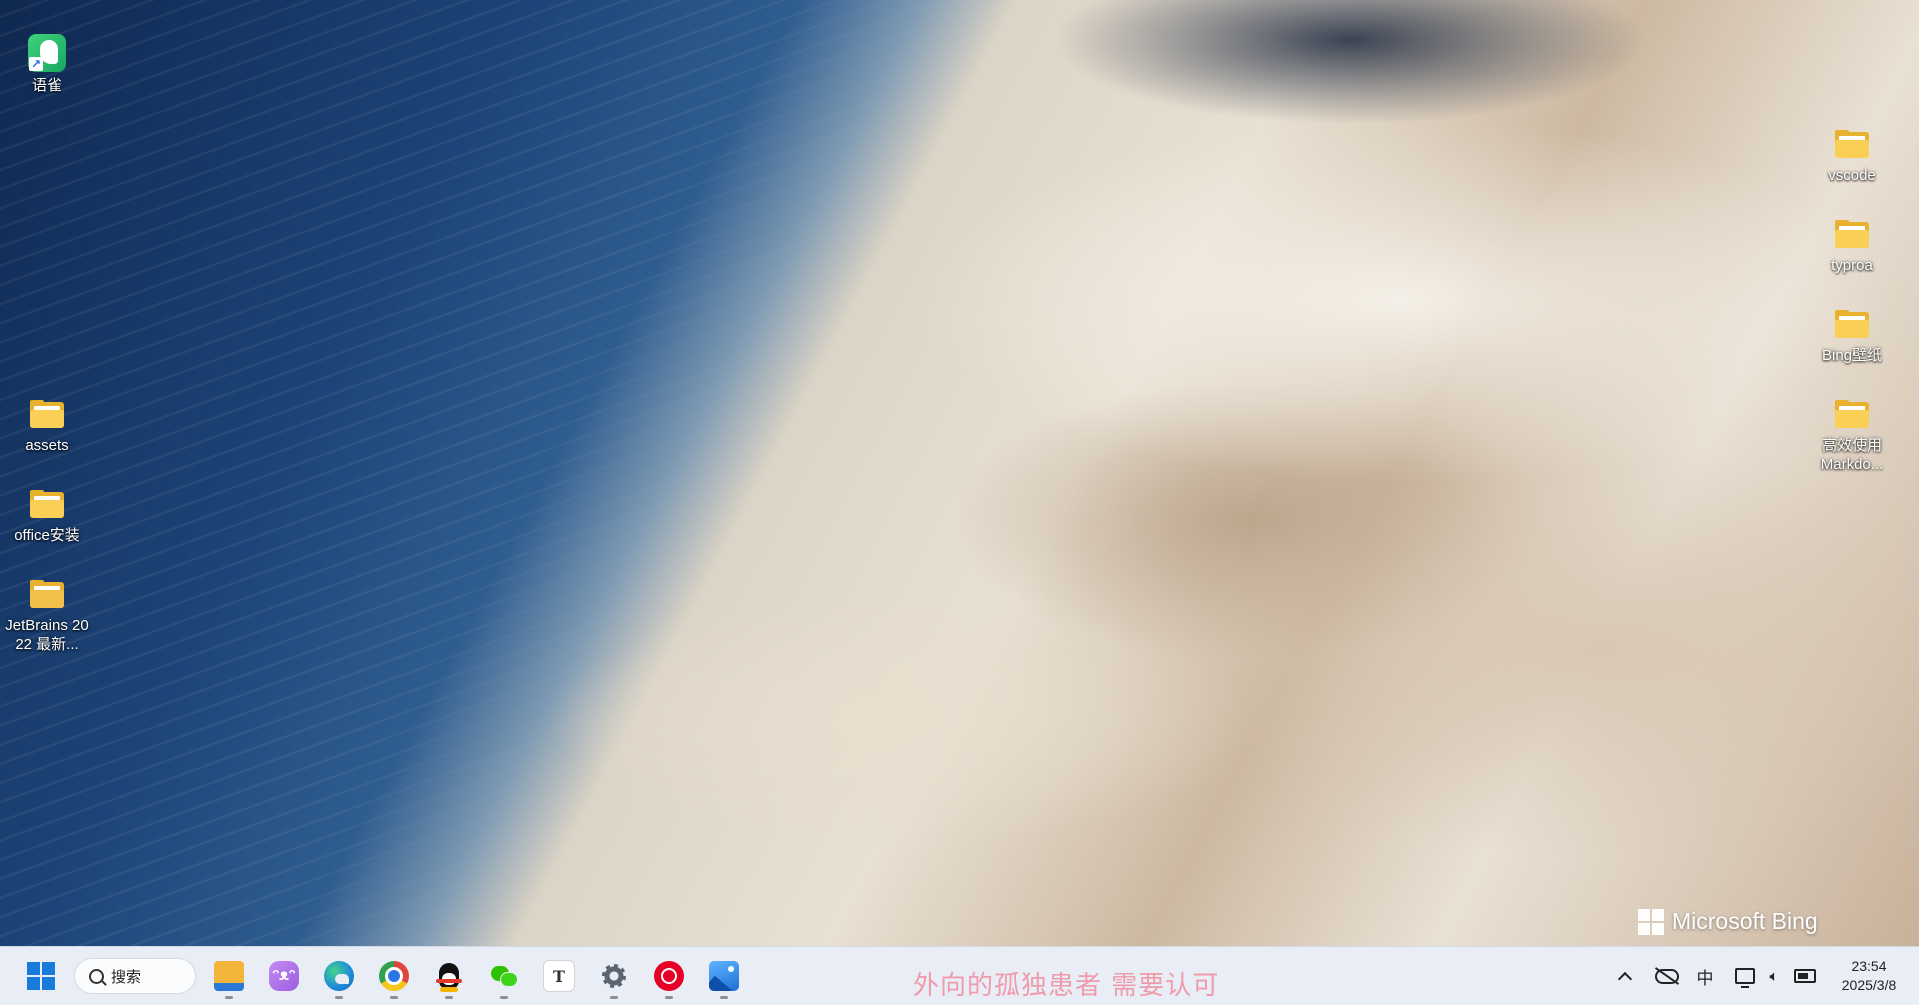 The image size is (1919, 1005). What do you see at coordinates (1651, 921) in the screenshot?
I see `windows-logo-icon` at bounding box center [1651, 921].